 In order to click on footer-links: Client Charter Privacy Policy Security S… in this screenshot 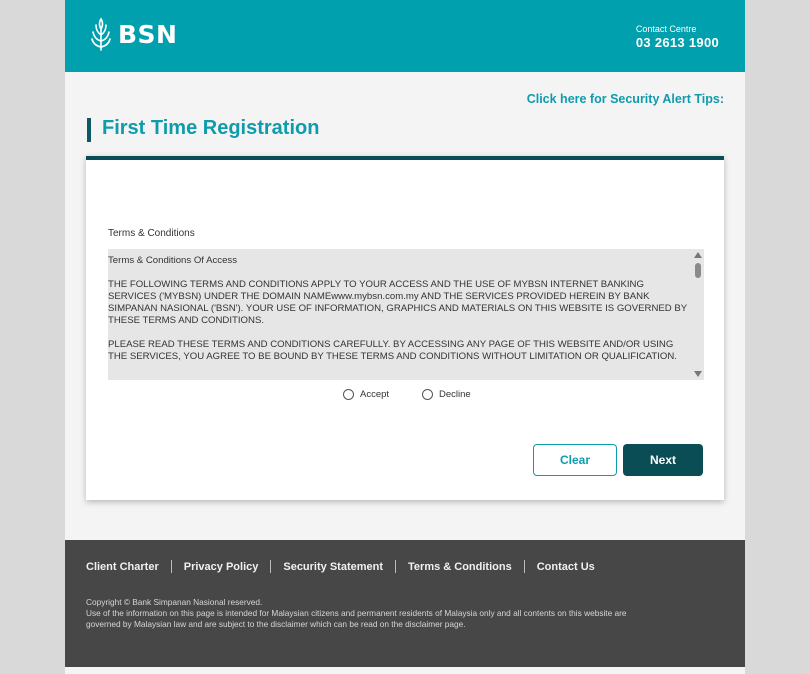, I will do `click(340, 566)`.